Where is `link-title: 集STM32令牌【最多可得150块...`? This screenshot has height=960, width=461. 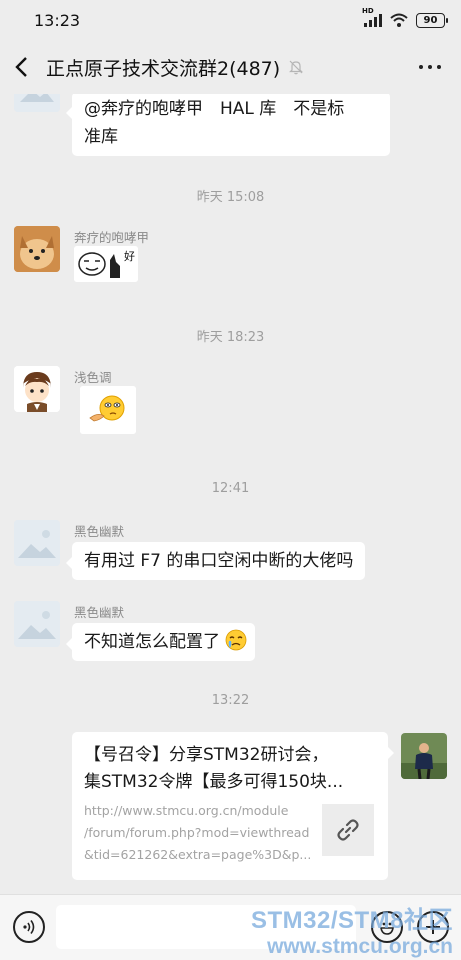 link-title: 集STM32令牌【最多可得150块... is located at coordinates (214, 782).